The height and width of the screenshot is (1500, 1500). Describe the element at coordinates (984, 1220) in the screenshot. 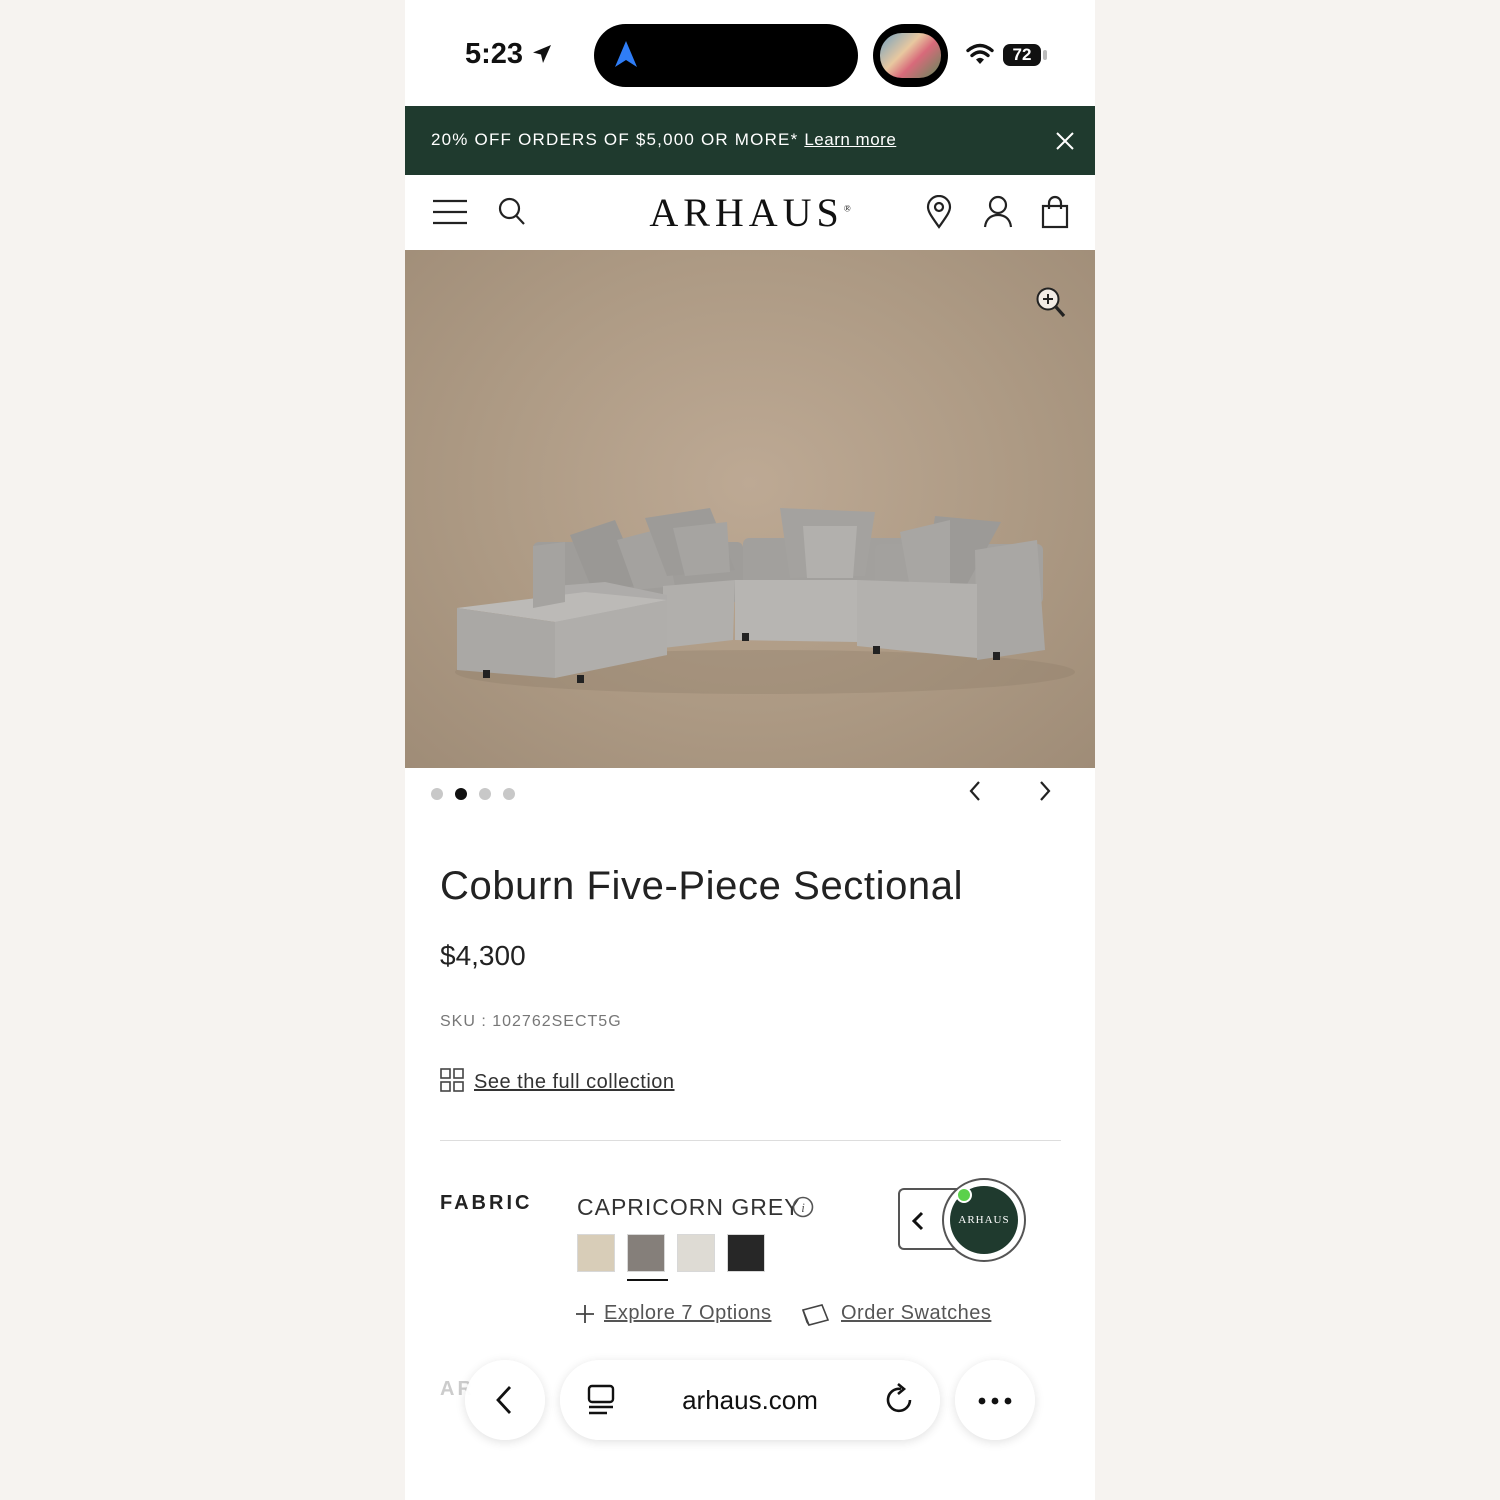

I see `chat-widget-button: ARHAUS` at that location.